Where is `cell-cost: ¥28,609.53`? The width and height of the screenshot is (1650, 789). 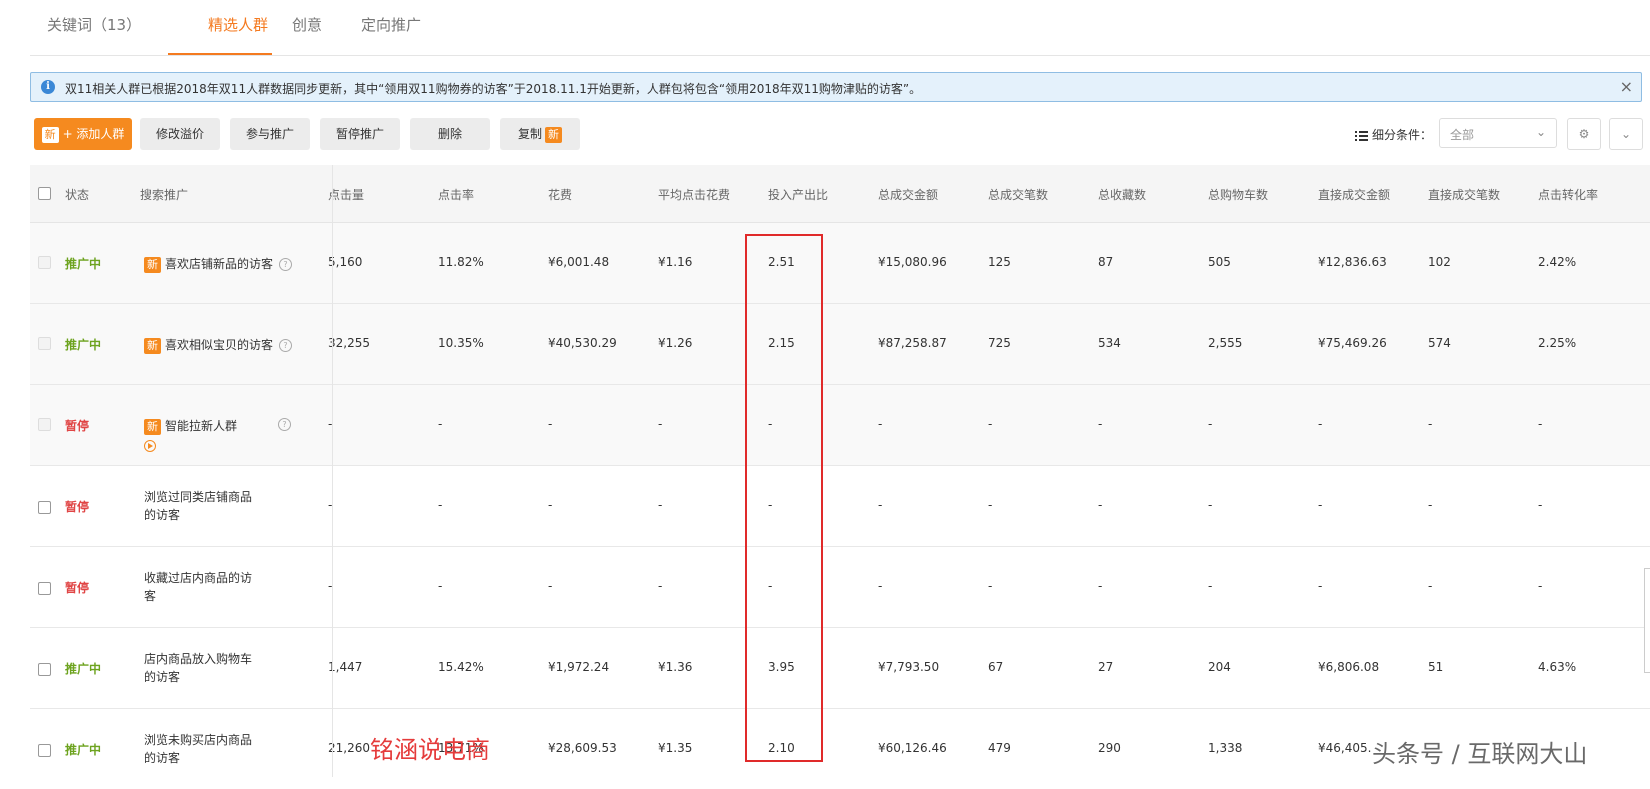 cell-cost: ¥28,609.53 is located at coordinates (582, 748).